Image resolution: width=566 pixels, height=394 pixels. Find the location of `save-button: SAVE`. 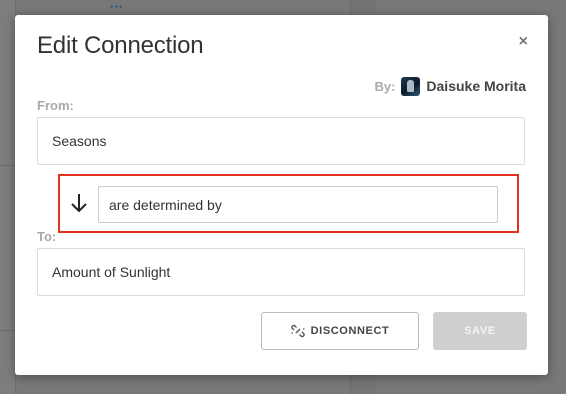

save-button: SAVE is located at coordinates (480, 331).